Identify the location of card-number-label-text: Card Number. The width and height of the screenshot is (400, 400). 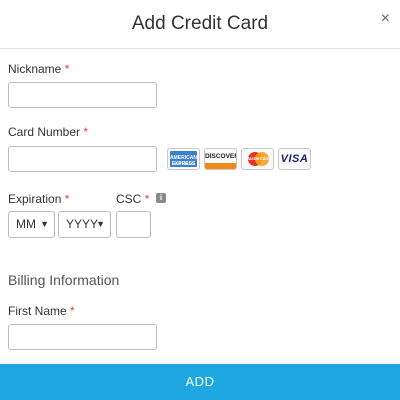
(44, 132).